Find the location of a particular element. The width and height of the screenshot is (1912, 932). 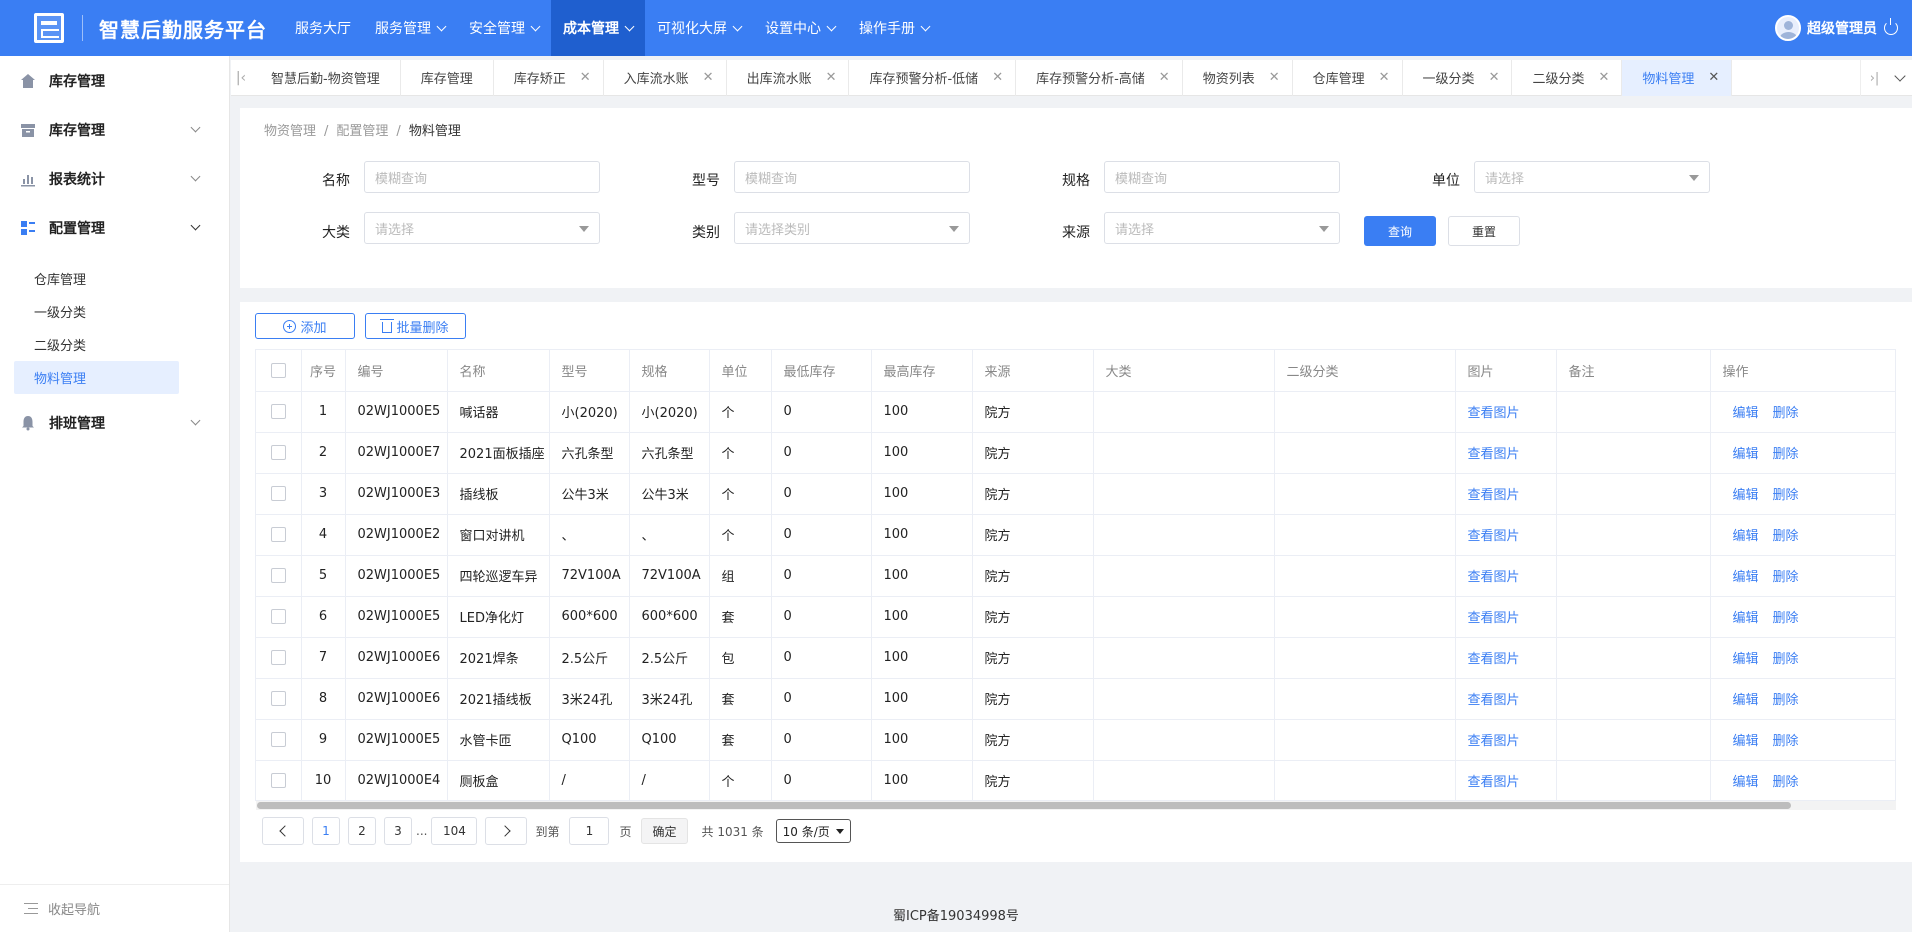

sidebar-item-material: 物料管理 is located at coordinates (96, 377).